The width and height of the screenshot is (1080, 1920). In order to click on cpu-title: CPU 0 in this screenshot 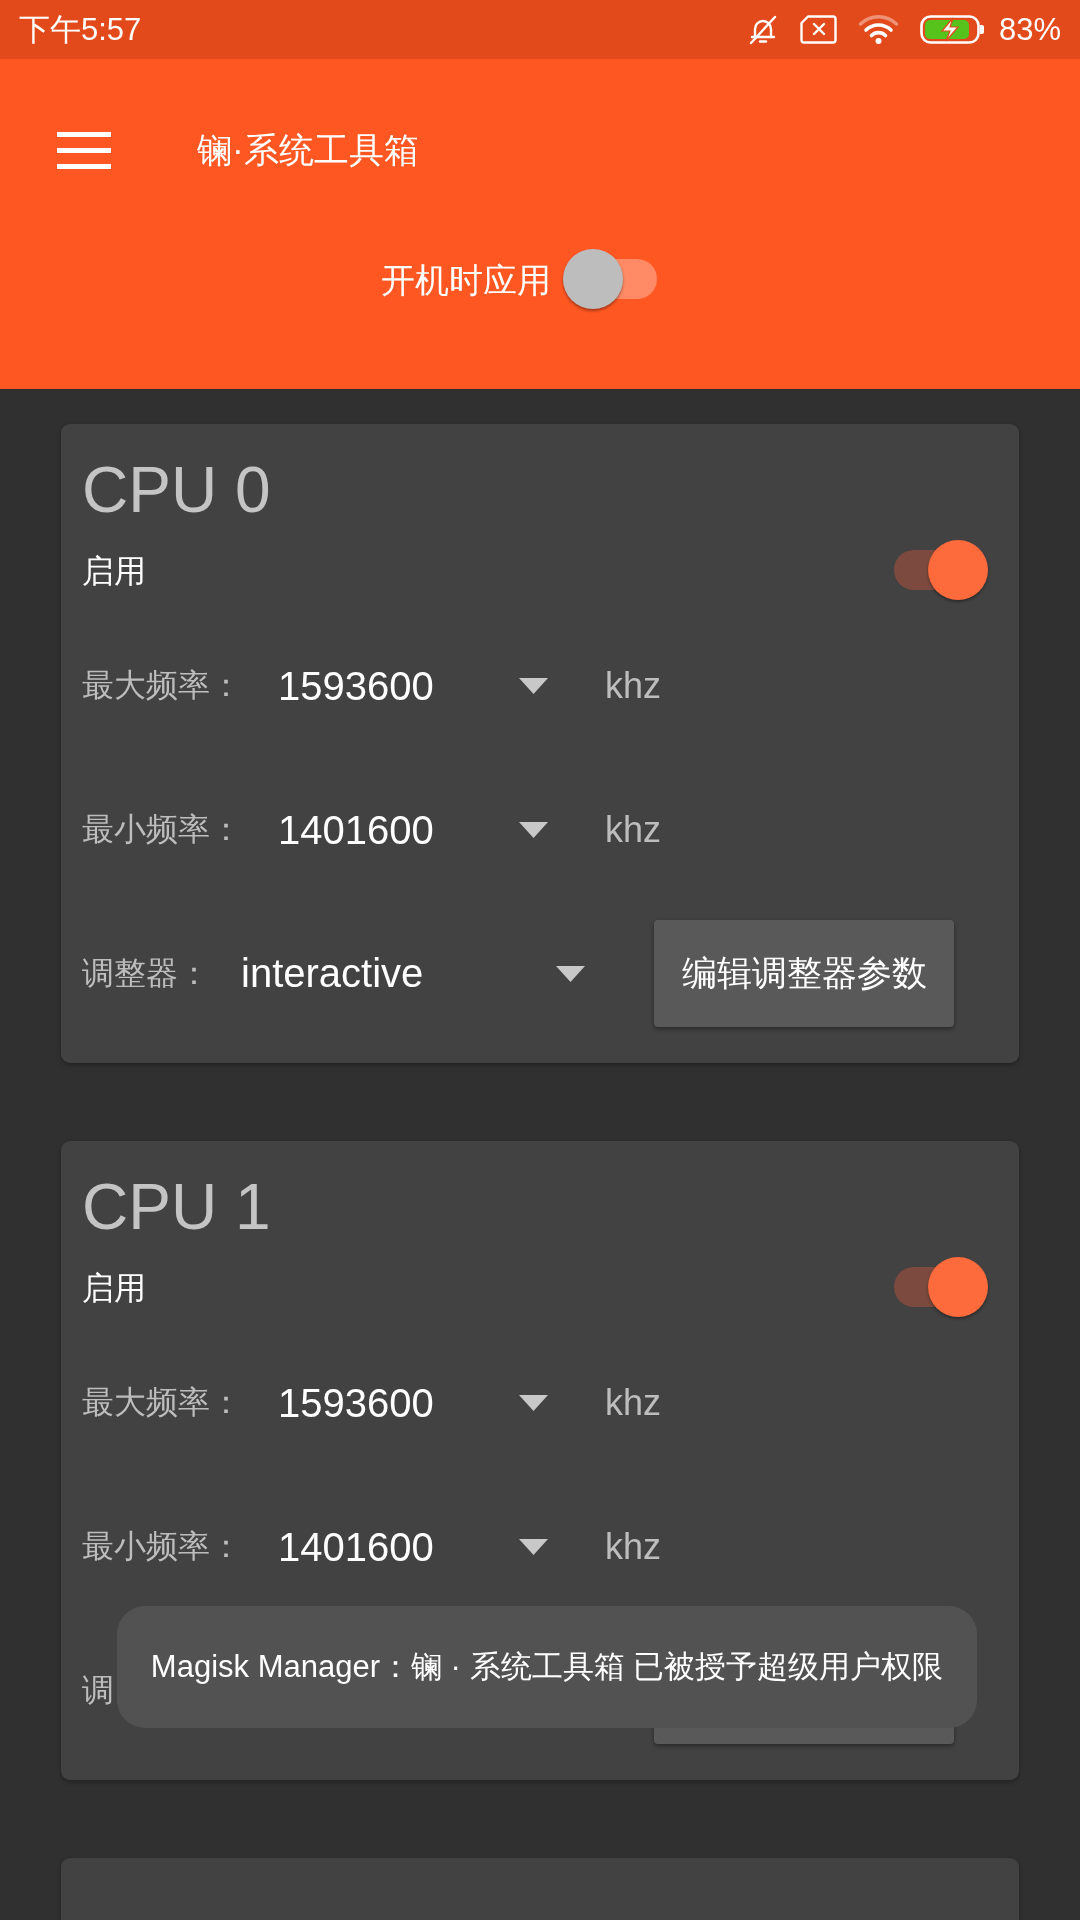, I will do `click(176, 490)`.